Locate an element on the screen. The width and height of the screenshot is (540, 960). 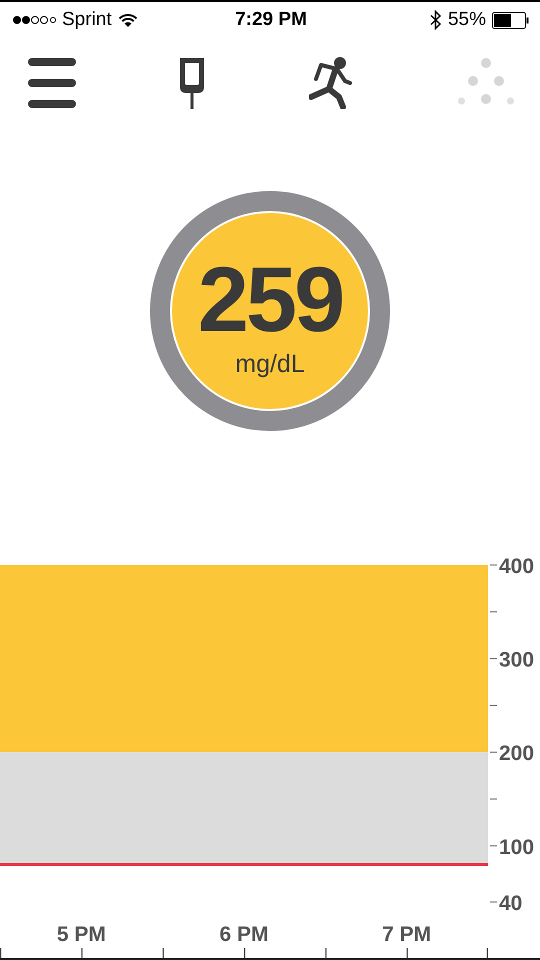
glucose-unit: mg/dL is located at coordinates (270, 364).